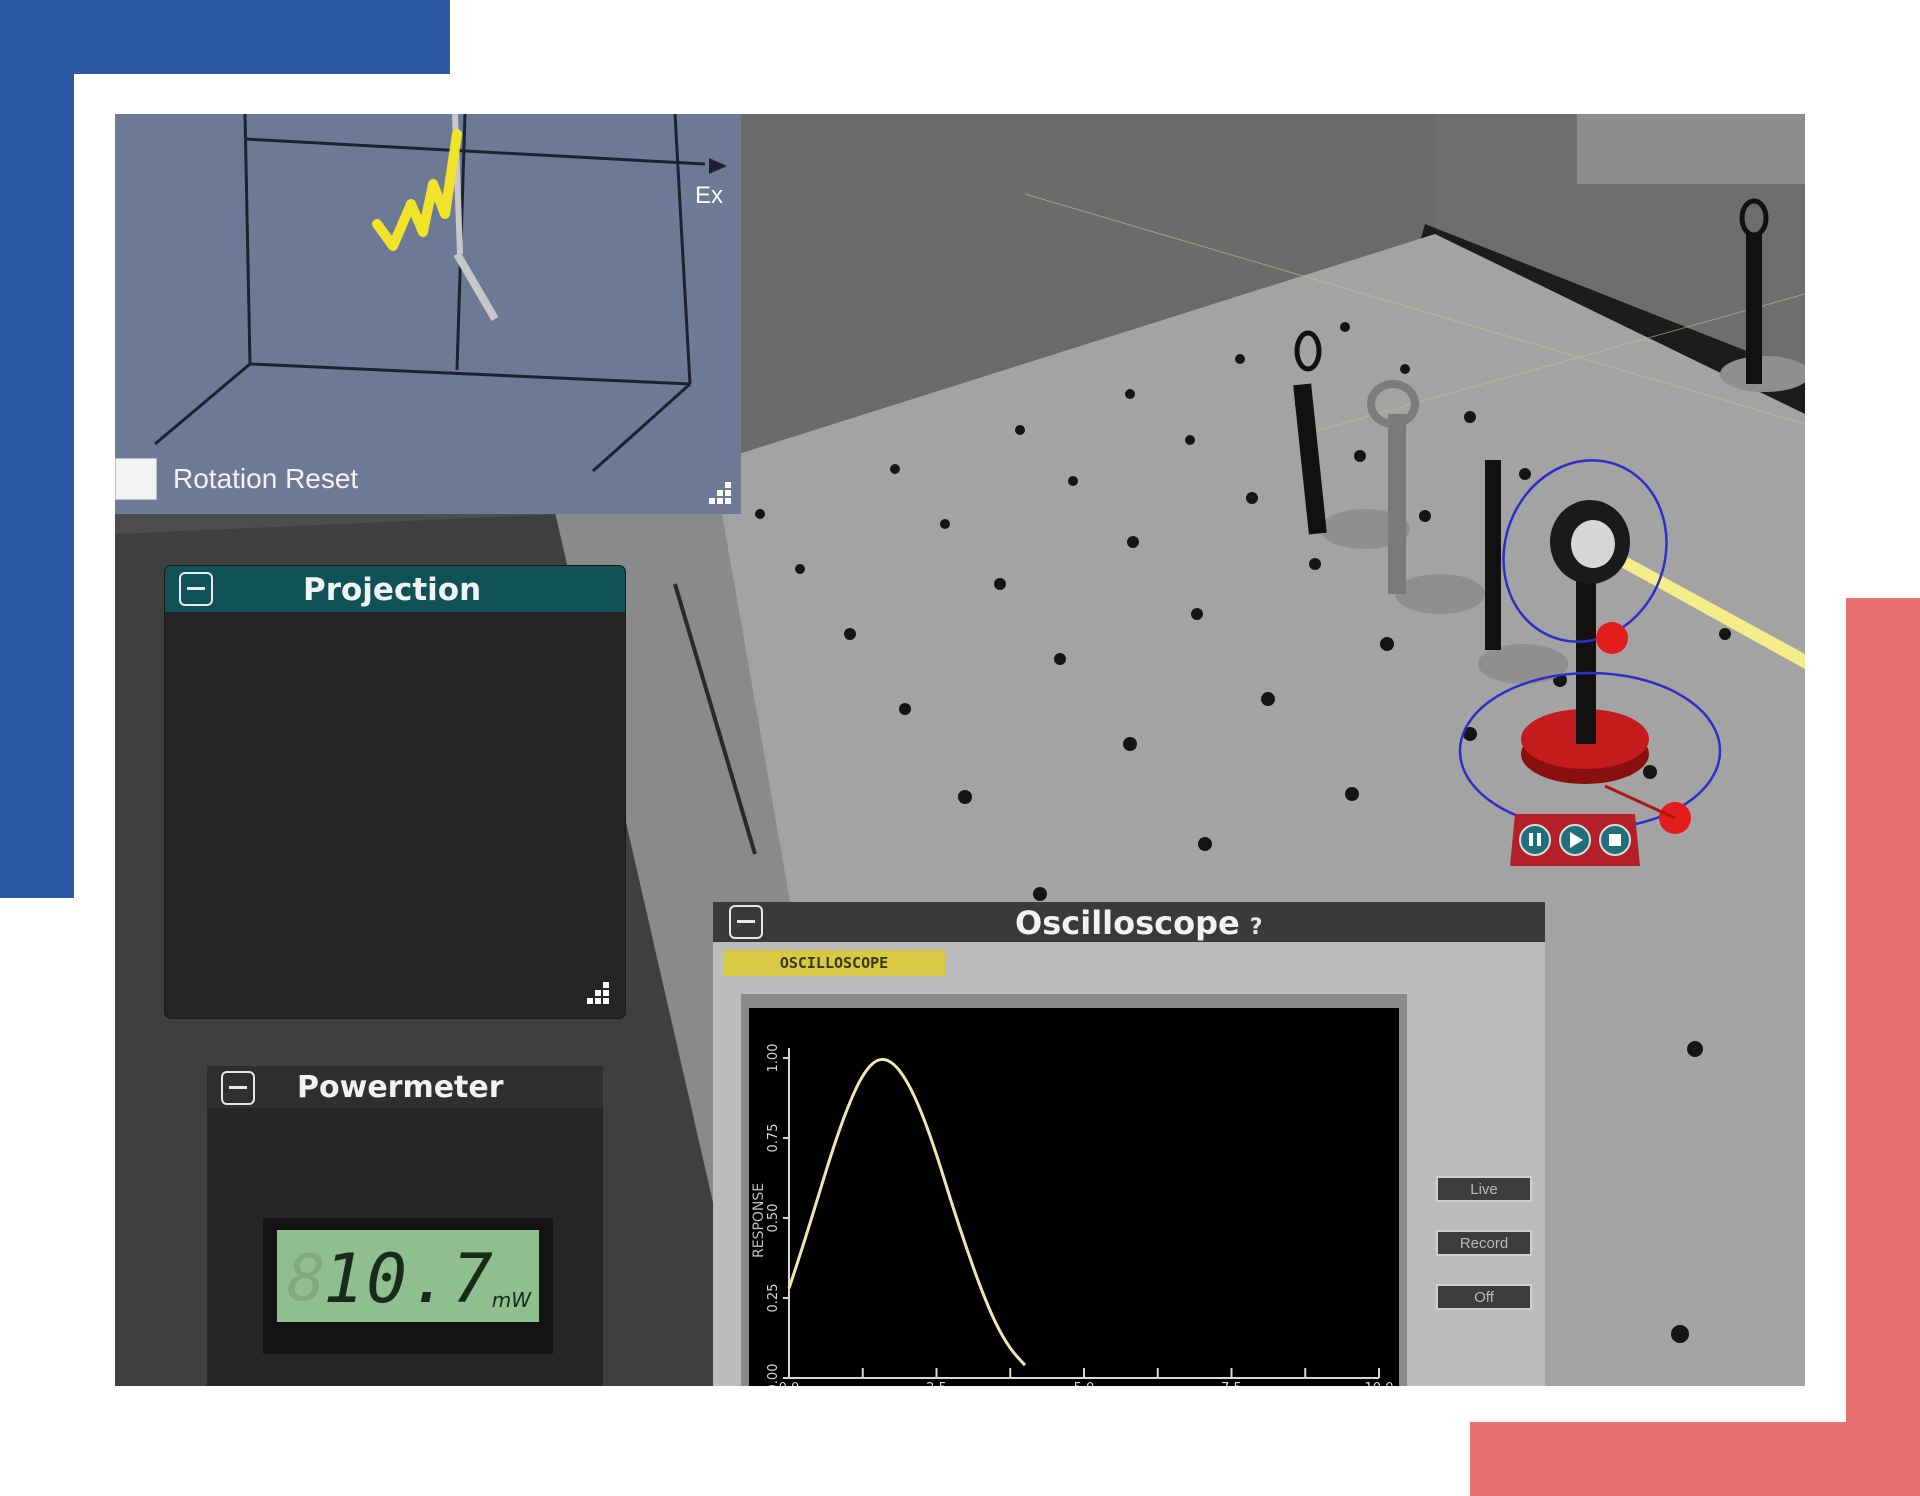  What do you see at coordinates (1695, 1459) in the screenshot?
I see `decor-red-bottom-bar` at bounding box center [1695, 1459].